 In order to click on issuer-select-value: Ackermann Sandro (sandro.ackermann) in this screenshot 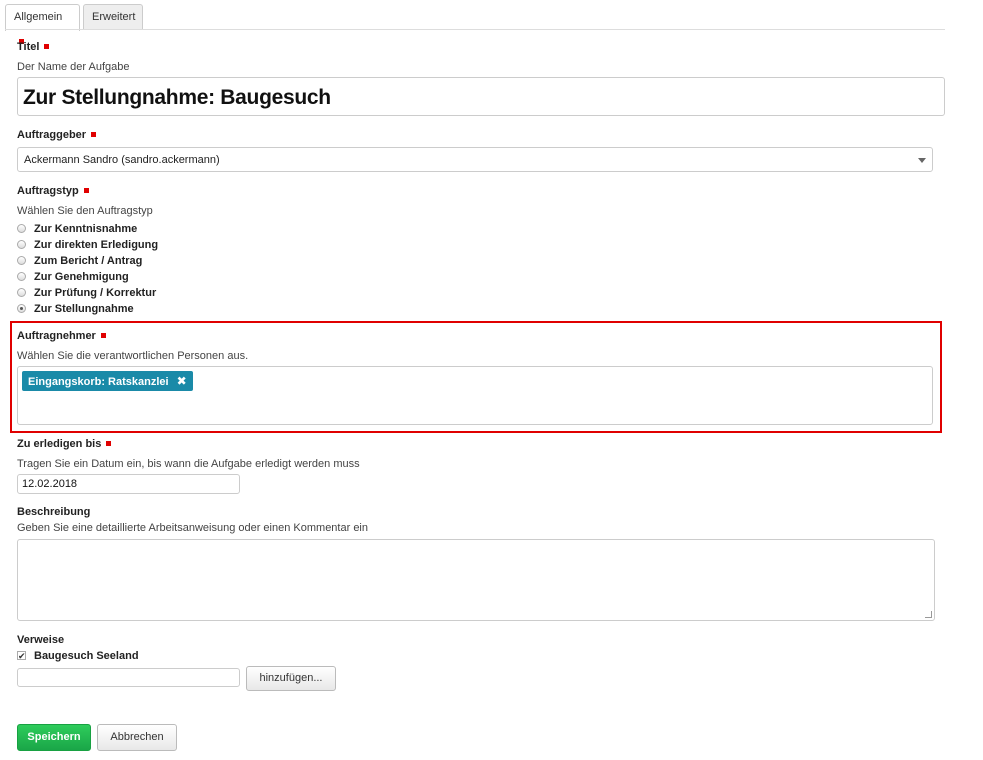, I will do `click(122, 160)`.